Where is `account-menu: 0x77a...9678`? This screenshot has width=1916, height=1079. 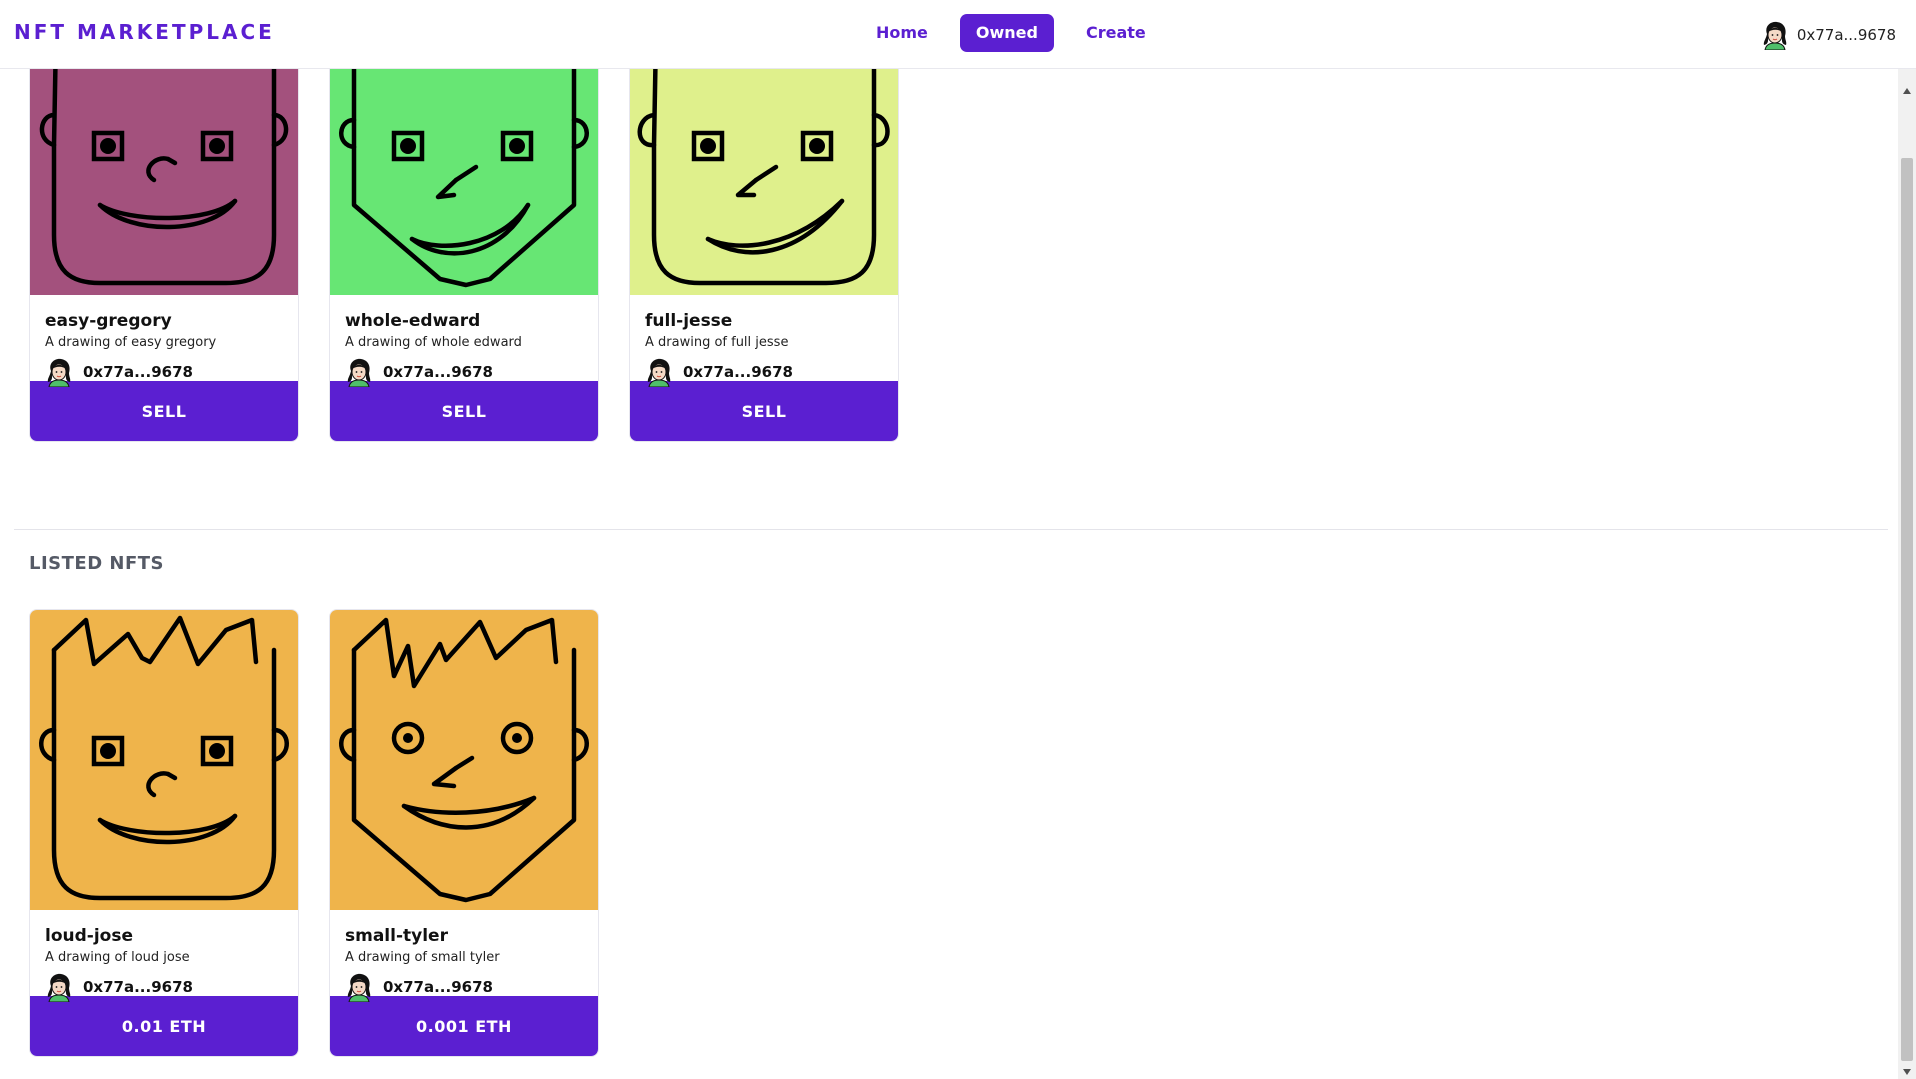
account-menu: 0x77a...9678 is located at coordinates (1828, 35).